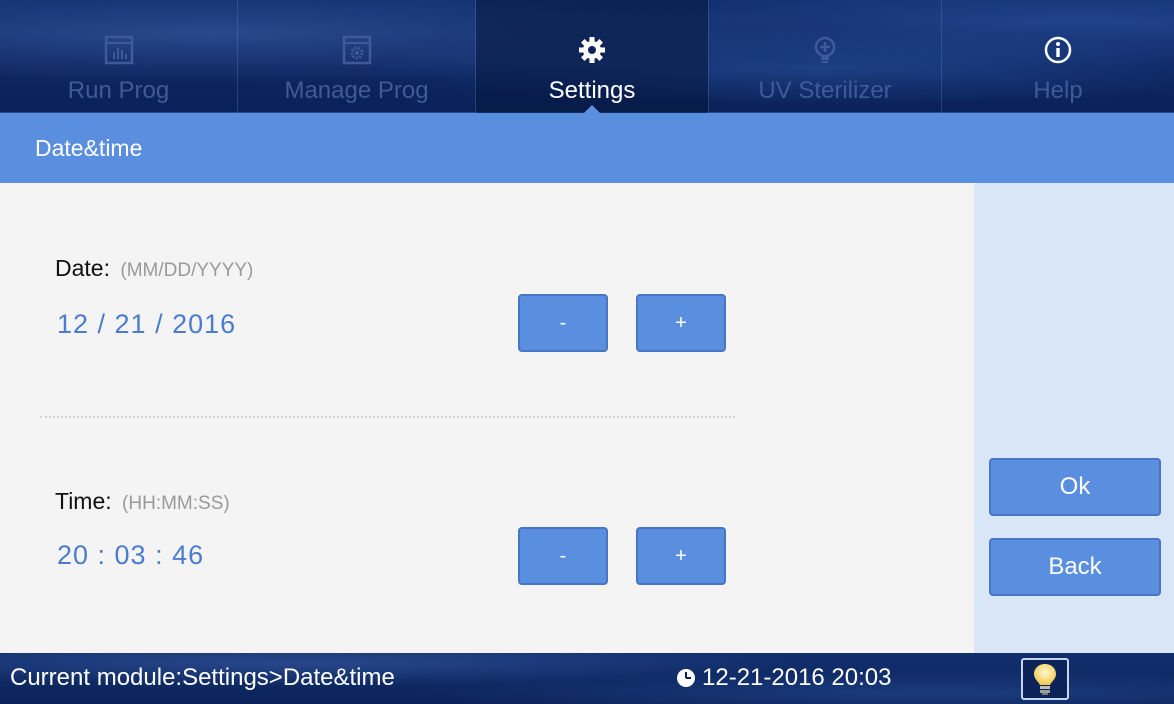 The image size is (1174, 704). Describe the element at coordinates (686, 678) in the screenshot. I see `clock-icon` at that location.